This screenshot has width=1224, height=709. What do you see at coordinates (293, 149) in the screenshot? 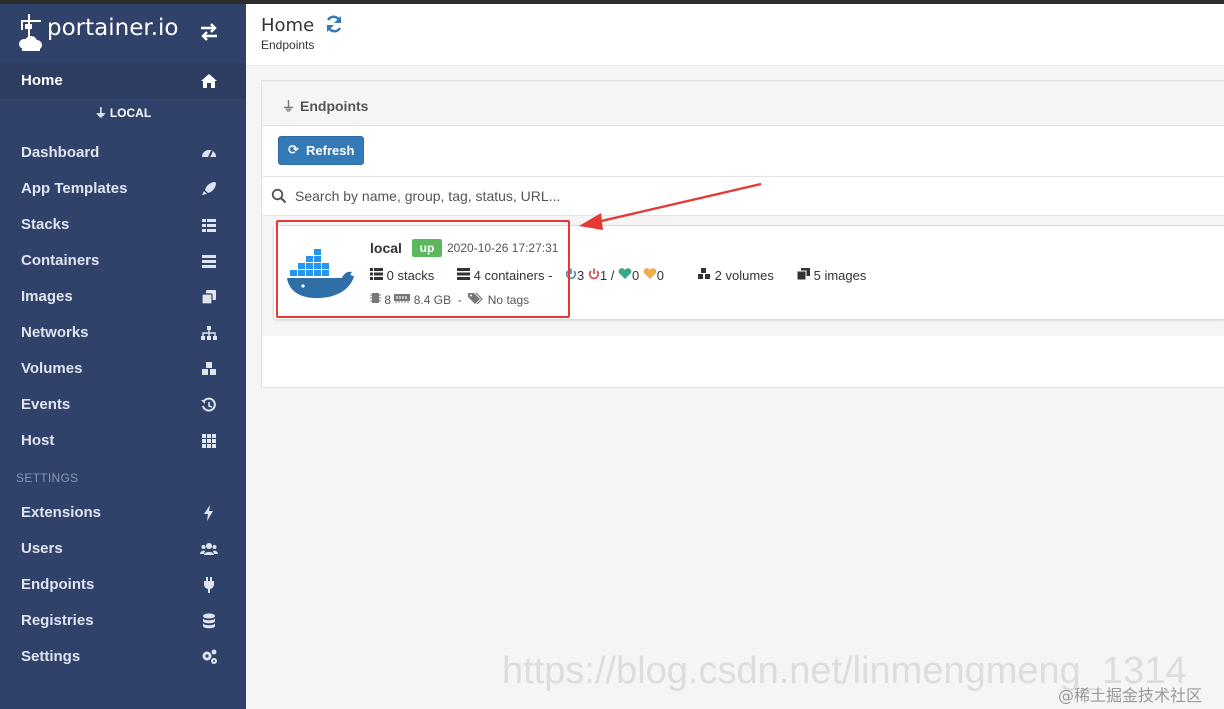
I see `refresh-icon: ⟳` at bounding box center [293, 149].